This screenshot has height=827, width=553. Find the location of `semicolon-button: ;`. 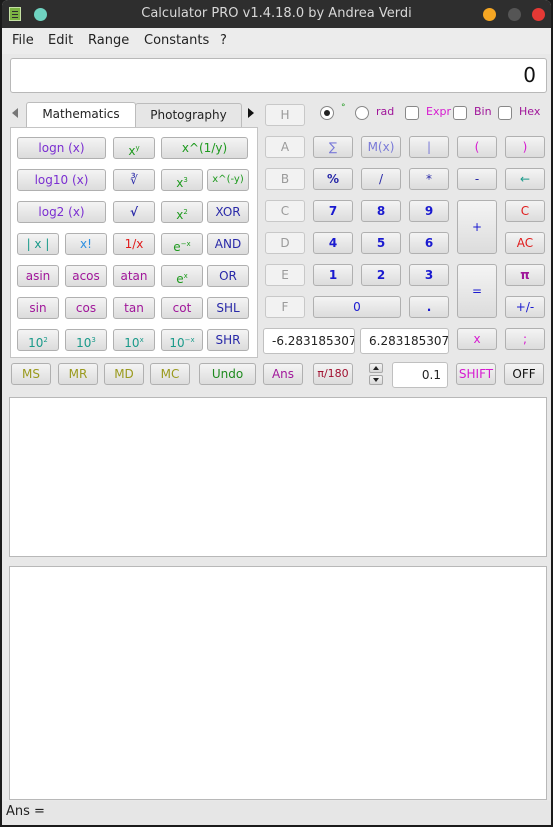

semicolon-button: ; is located at coordinates (525, 339).